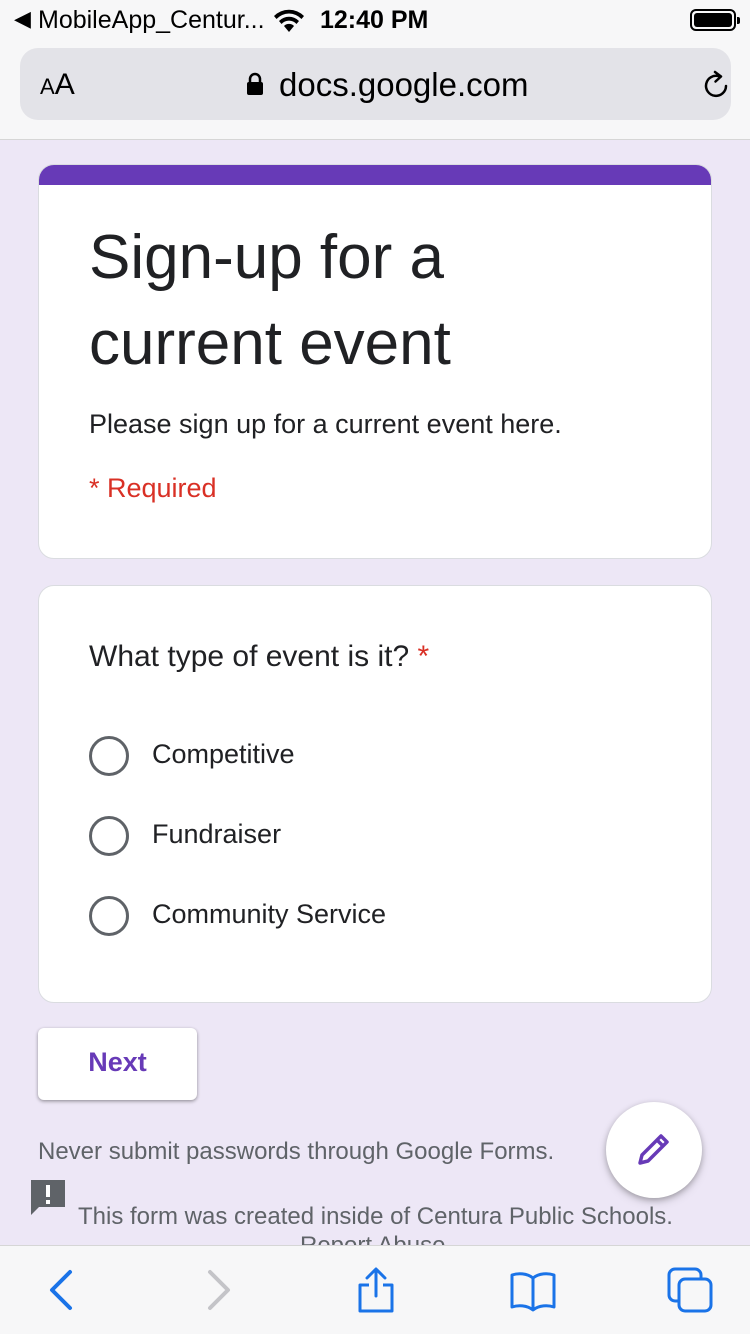  What do you see at coordinates (715, 20) in the screenshot?
I see `battery-icon` at bounding box center [715, 20].